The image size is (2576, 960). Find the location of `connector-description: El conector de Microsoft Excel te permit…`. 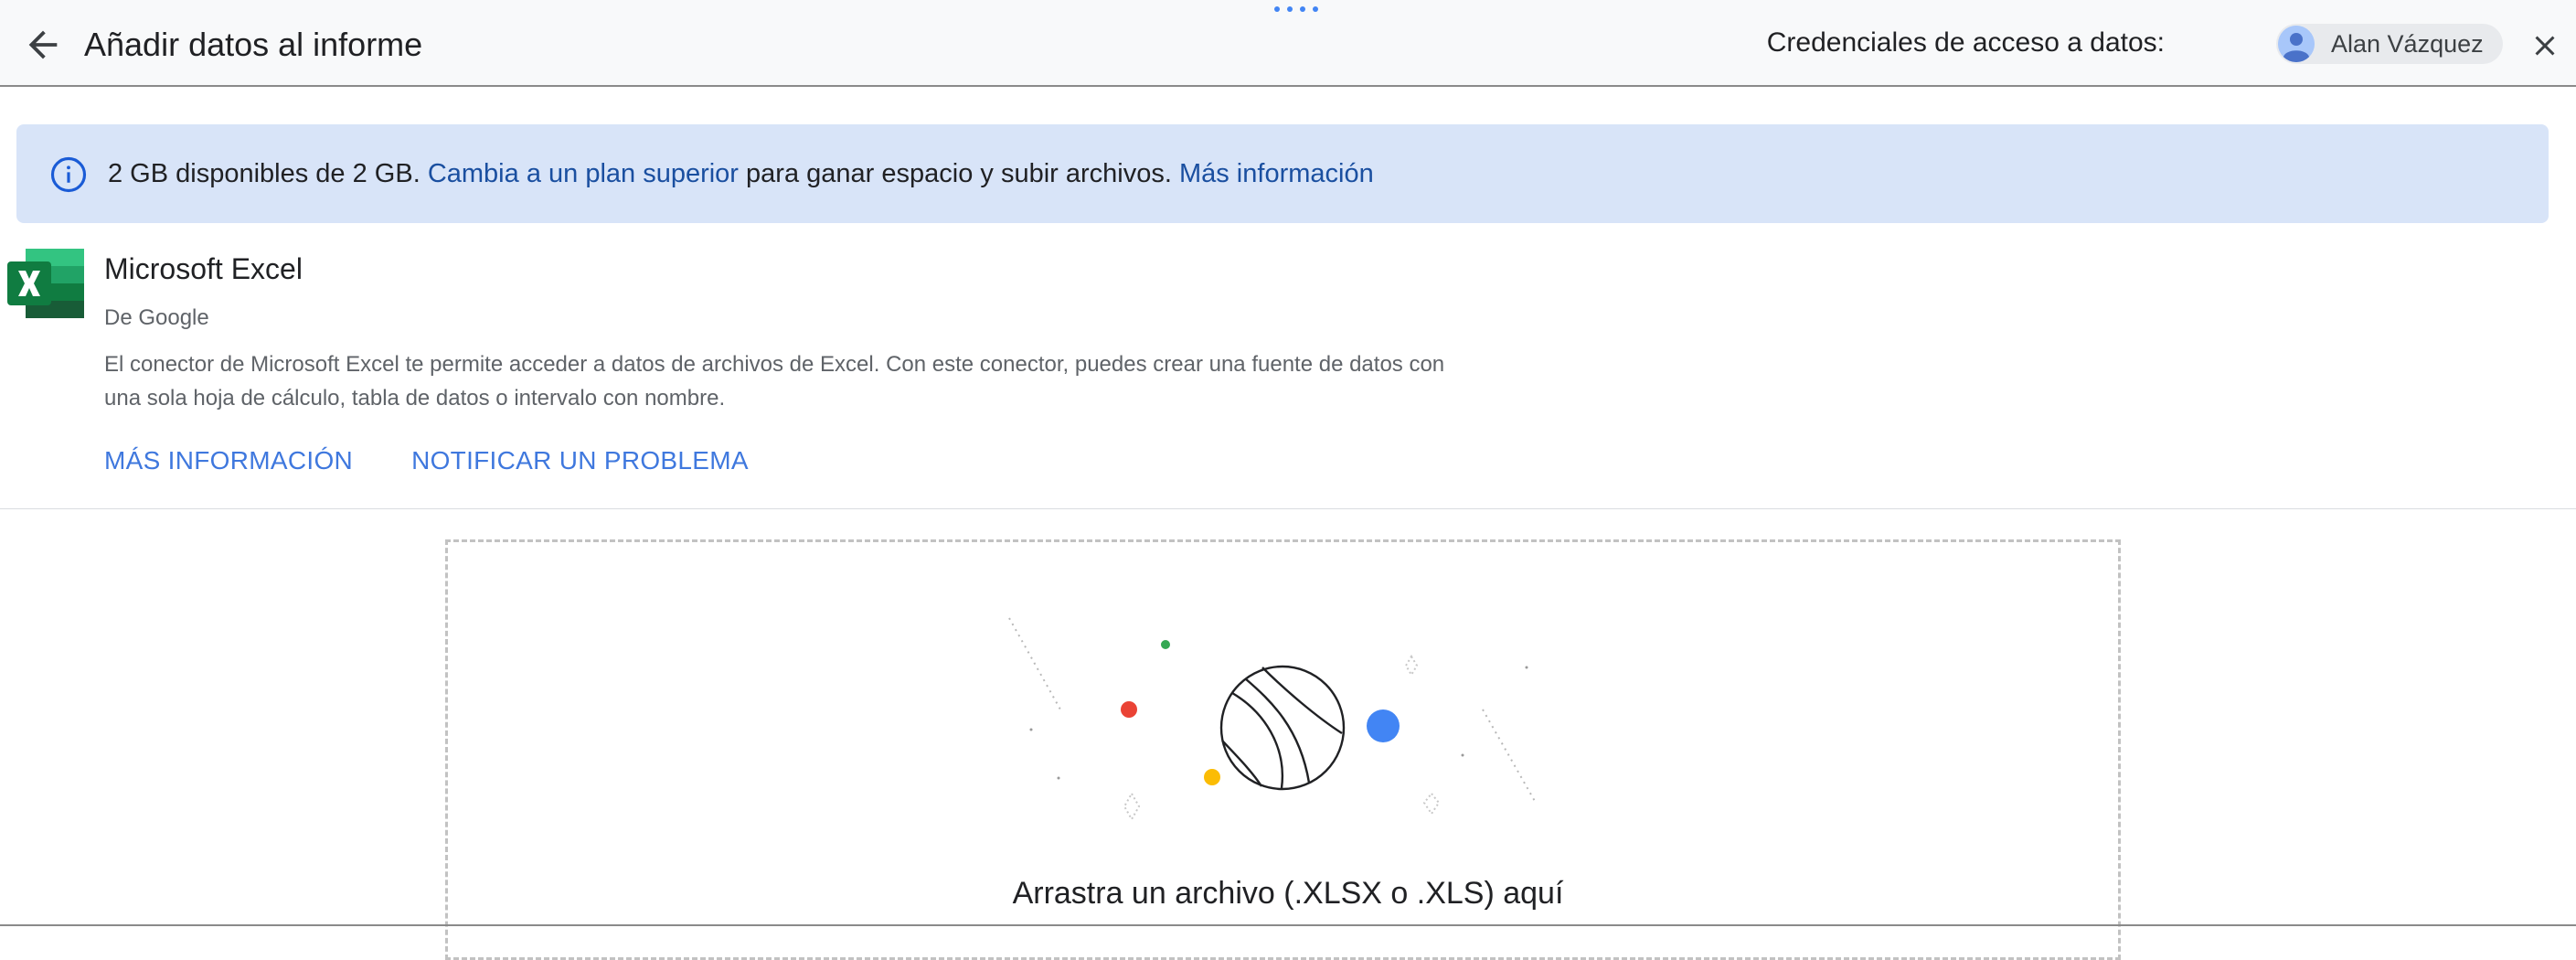

connector-description: El conector de Microsoft Excel te permit… is located at coordinates (774, 381).